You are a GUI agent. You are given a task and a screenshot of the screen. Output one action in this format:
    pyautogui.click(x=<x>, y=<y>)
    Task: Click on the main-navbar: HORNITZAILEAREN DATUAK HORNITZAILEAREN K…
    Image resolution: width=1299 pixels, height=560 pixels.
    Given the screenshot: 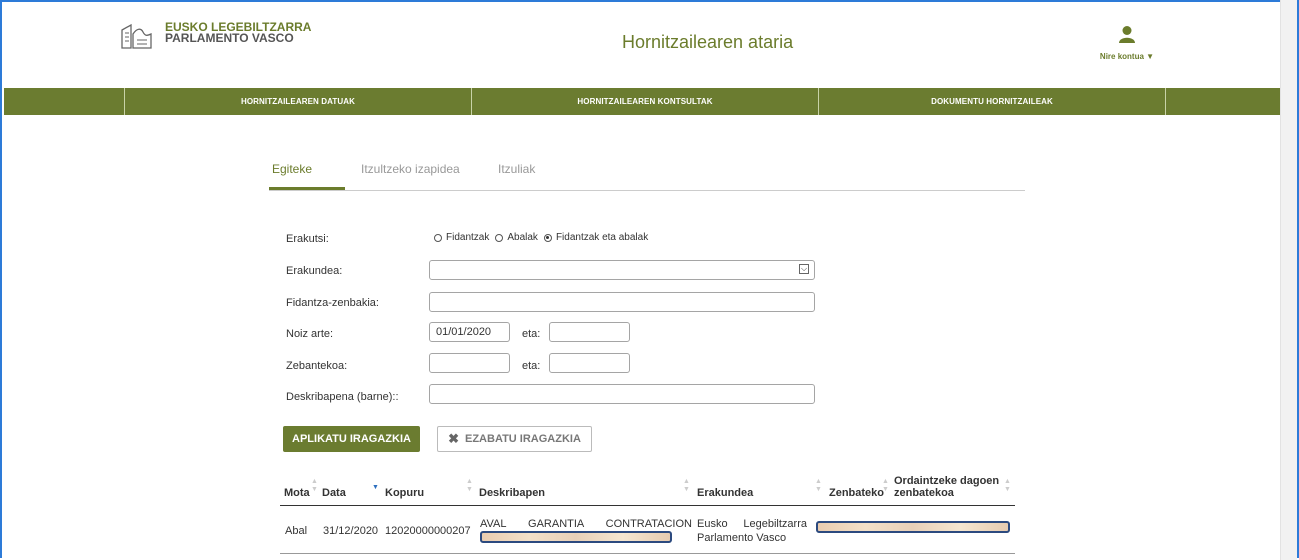 What is the action you would take?
    pyautogui.click(x=642, y=101)
    